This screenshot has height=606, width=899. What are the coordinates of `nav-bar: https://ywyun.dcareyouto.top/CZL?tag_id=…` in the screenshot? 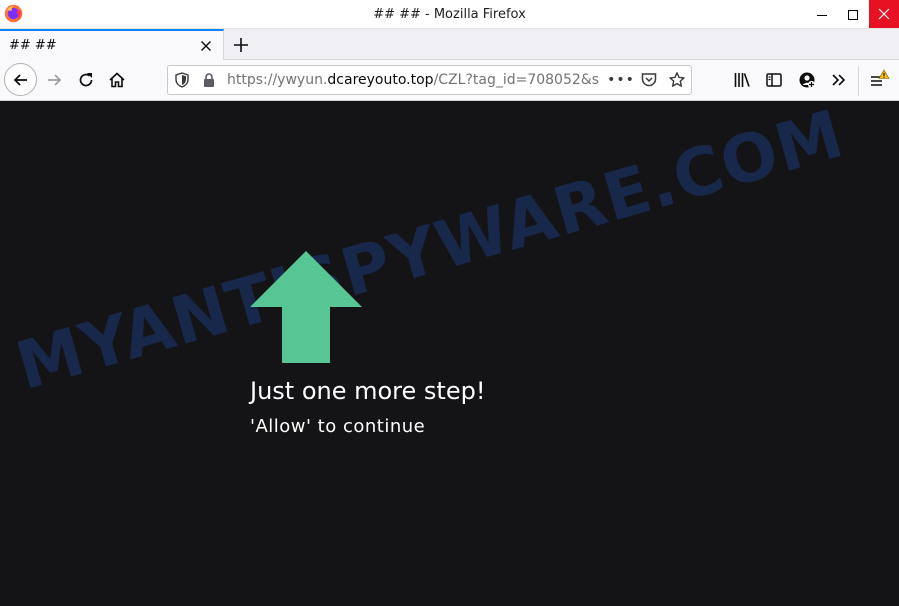 It's located at (449, 80).